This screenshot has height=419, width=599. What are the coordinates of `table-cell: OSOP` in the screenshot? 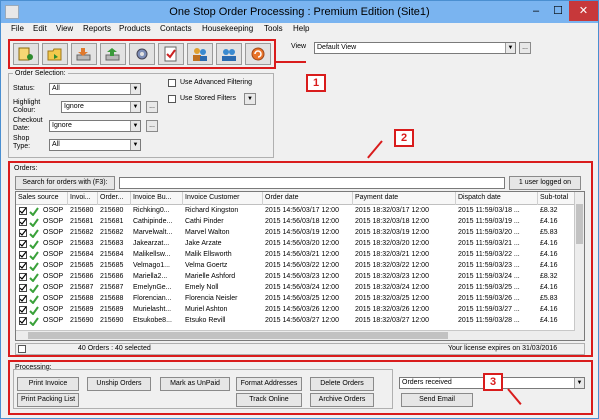 It's located at (53, 232).